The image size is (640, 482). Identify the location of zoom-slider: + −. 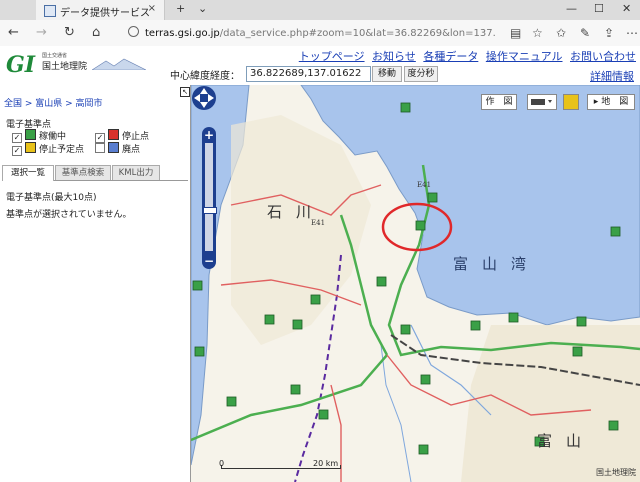
(209, 198).